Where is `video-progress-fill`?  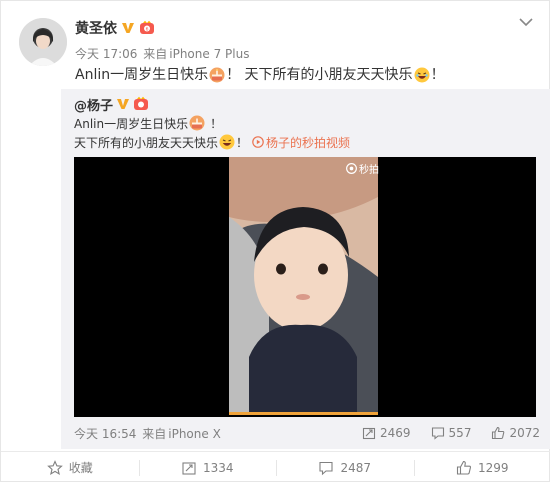
video-progress-fill is located at coordinates (303, 413).